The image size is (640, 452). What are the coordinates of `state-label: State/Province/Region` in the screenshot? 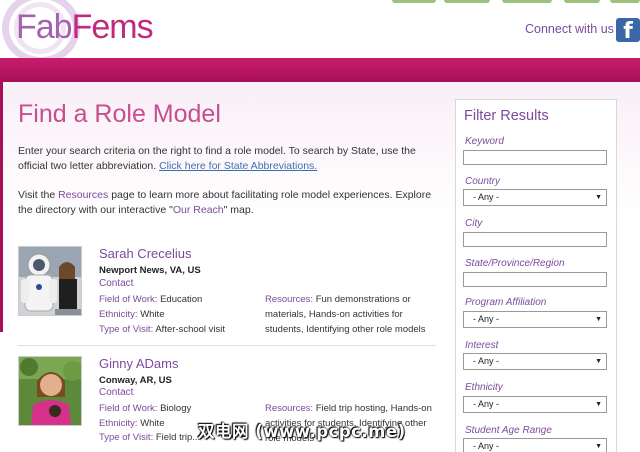 It's located at (515, 263).